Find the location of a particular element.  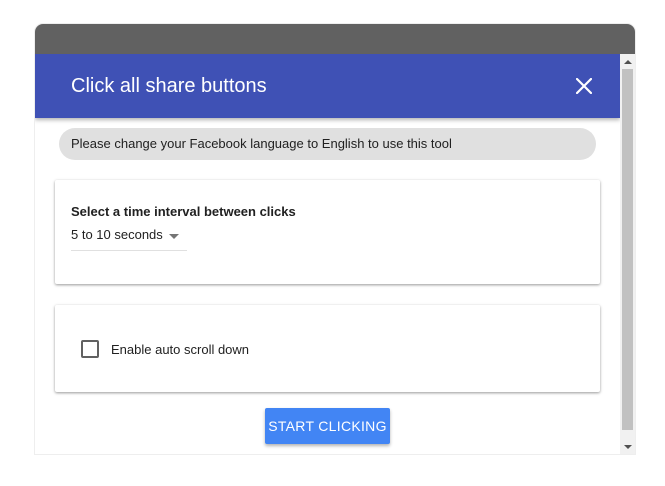

window-titlebar is located at coordinates (335, 39).